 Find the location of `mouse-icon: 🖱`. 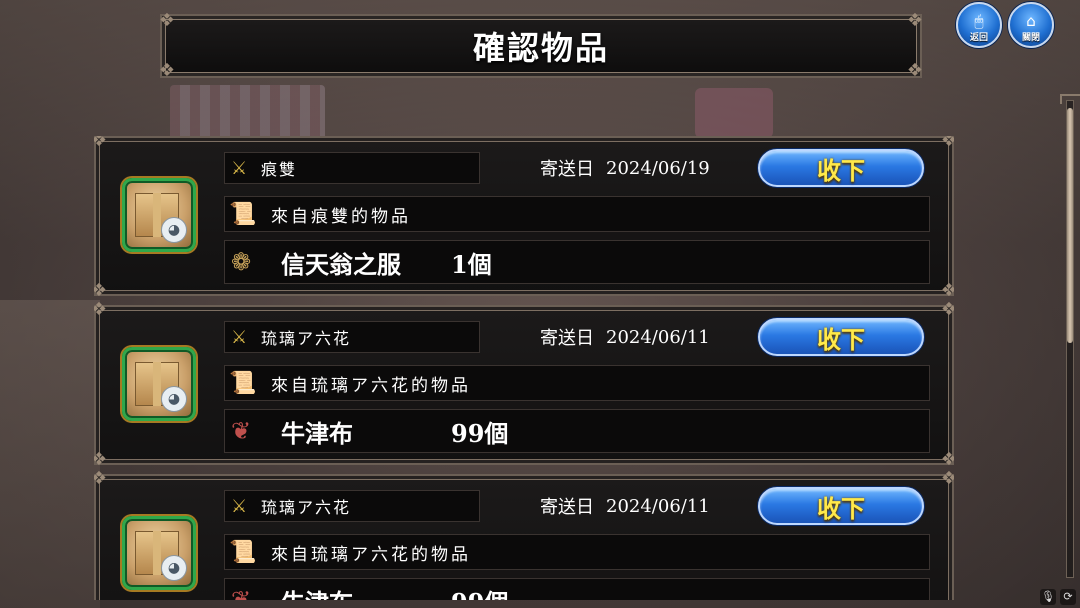

mouse-icon: 🖱 is located at coordinates (979, 21).